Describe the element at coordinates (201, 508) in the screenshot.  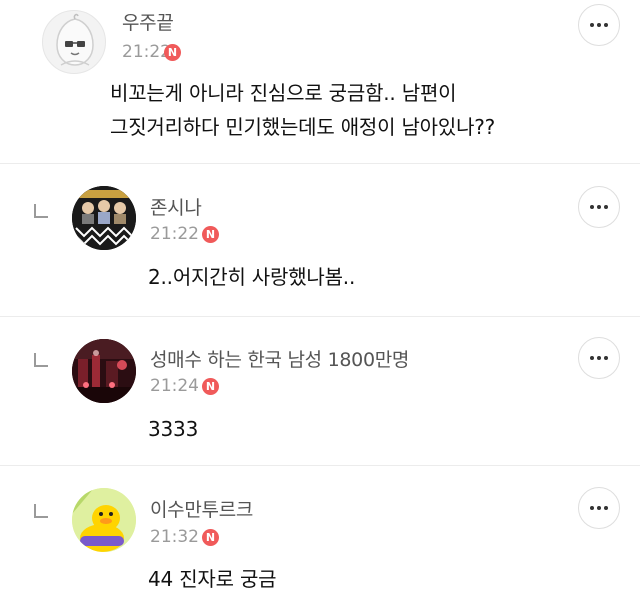
I see `comment-author: 이수만투르크` at that location.